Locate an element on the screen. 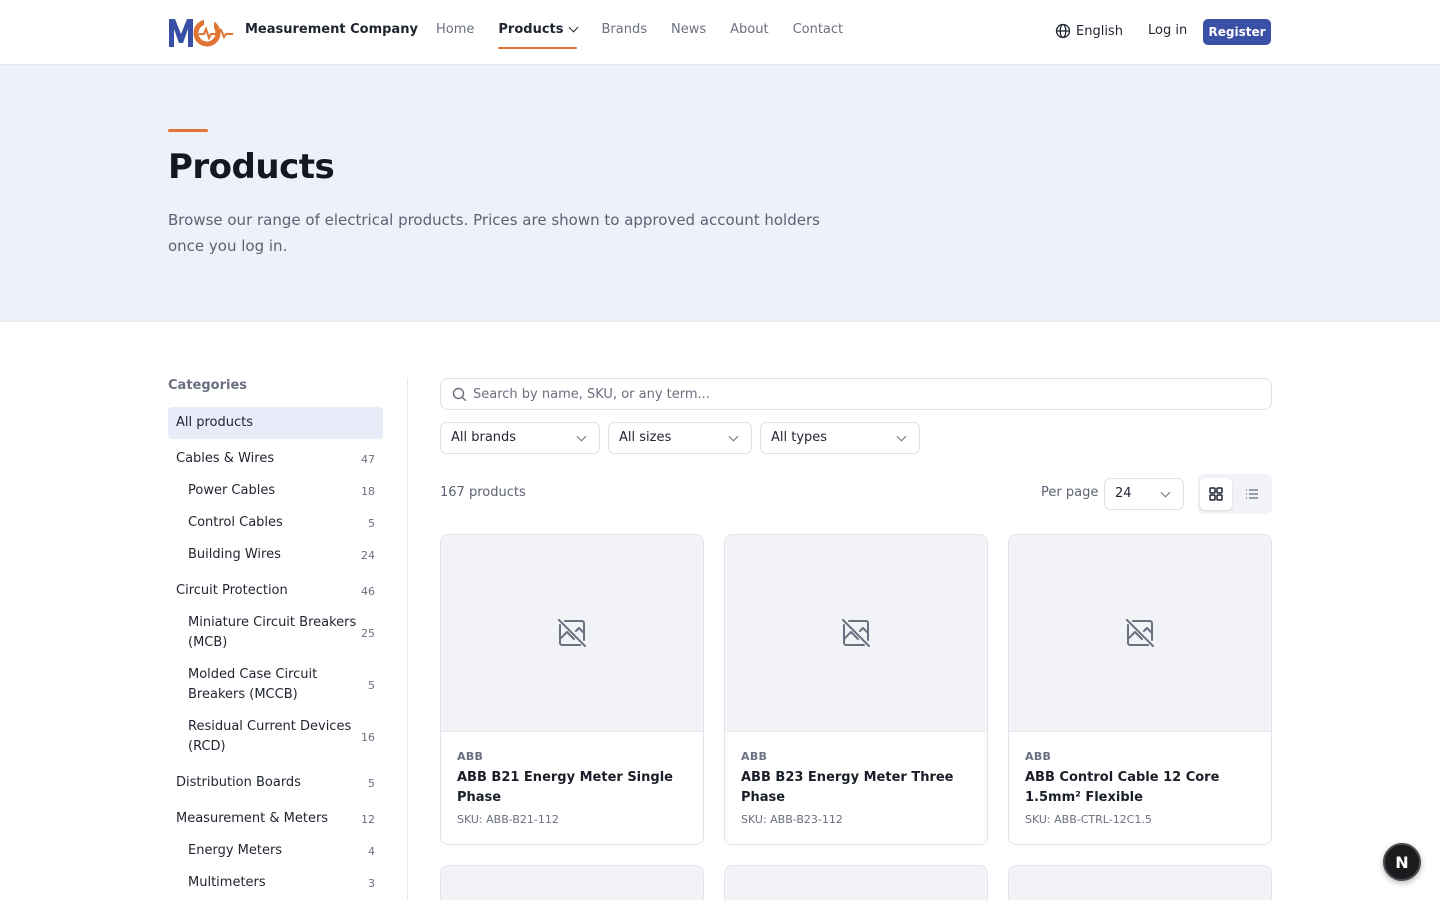 This screenshot has width=1440, height=900. category-label: Distribution Boards is located at coordinates (238, 782).